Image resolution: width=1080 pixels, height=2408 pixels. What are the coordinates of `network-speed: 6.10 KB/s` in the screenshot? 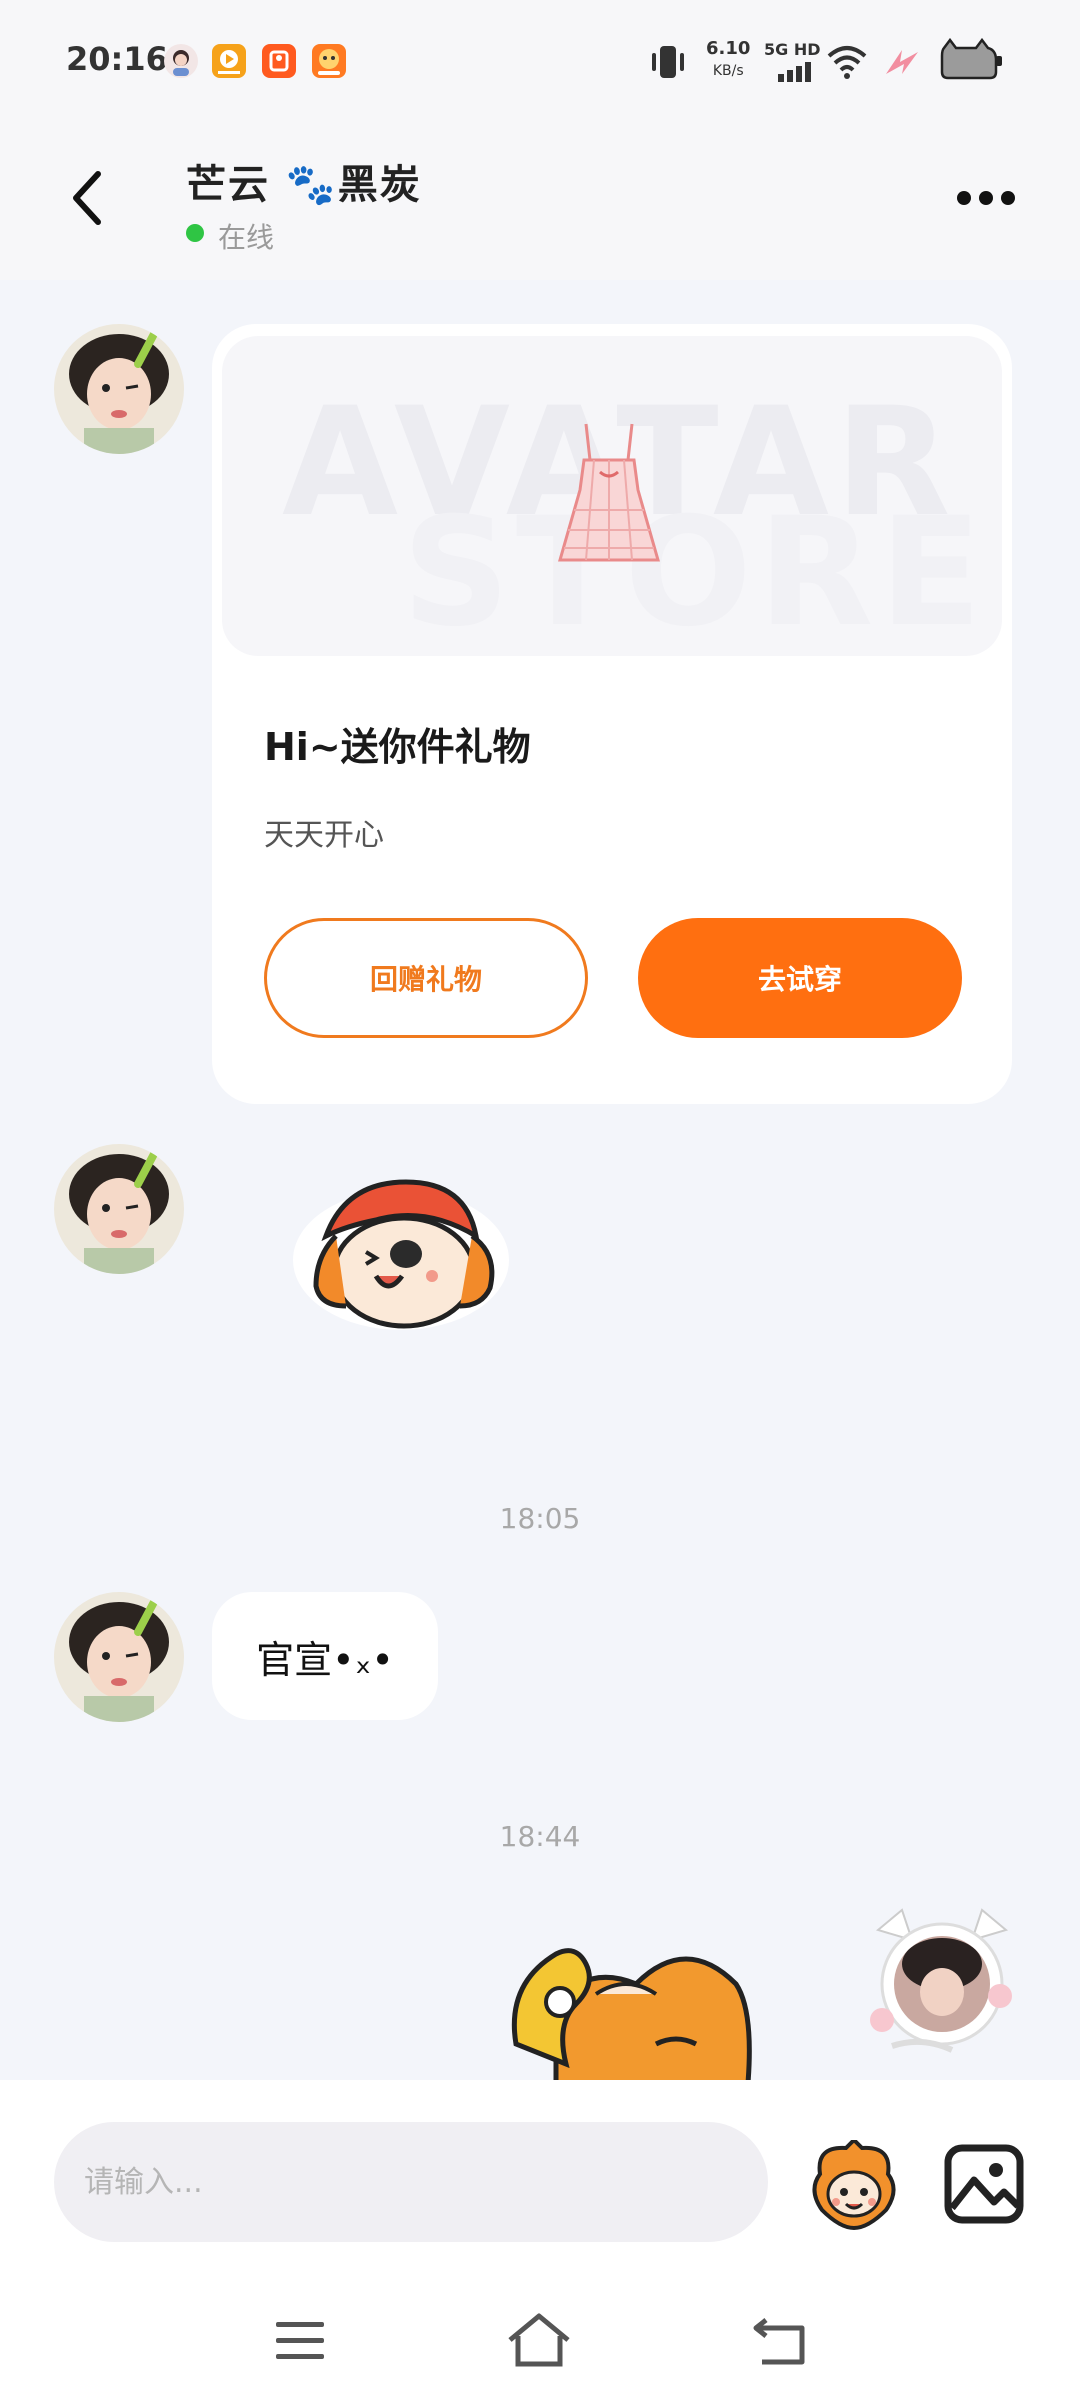 It's located at (728, 58).